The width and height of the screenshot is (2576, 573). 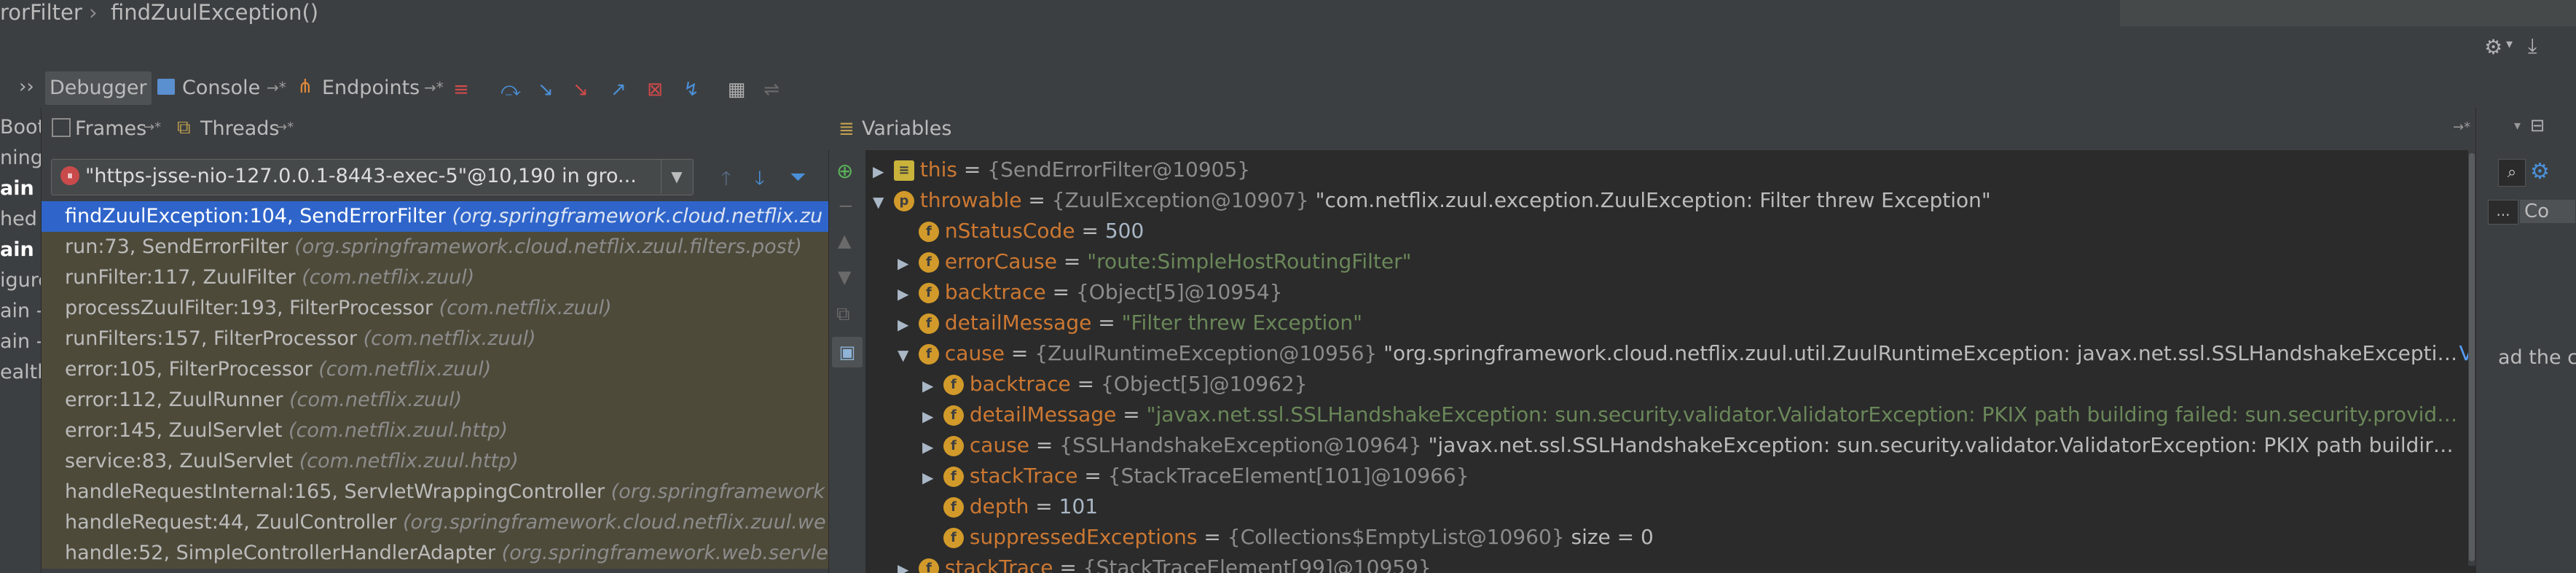 I want to click on move-up-icon: ▲, so click(x=844, y=240).